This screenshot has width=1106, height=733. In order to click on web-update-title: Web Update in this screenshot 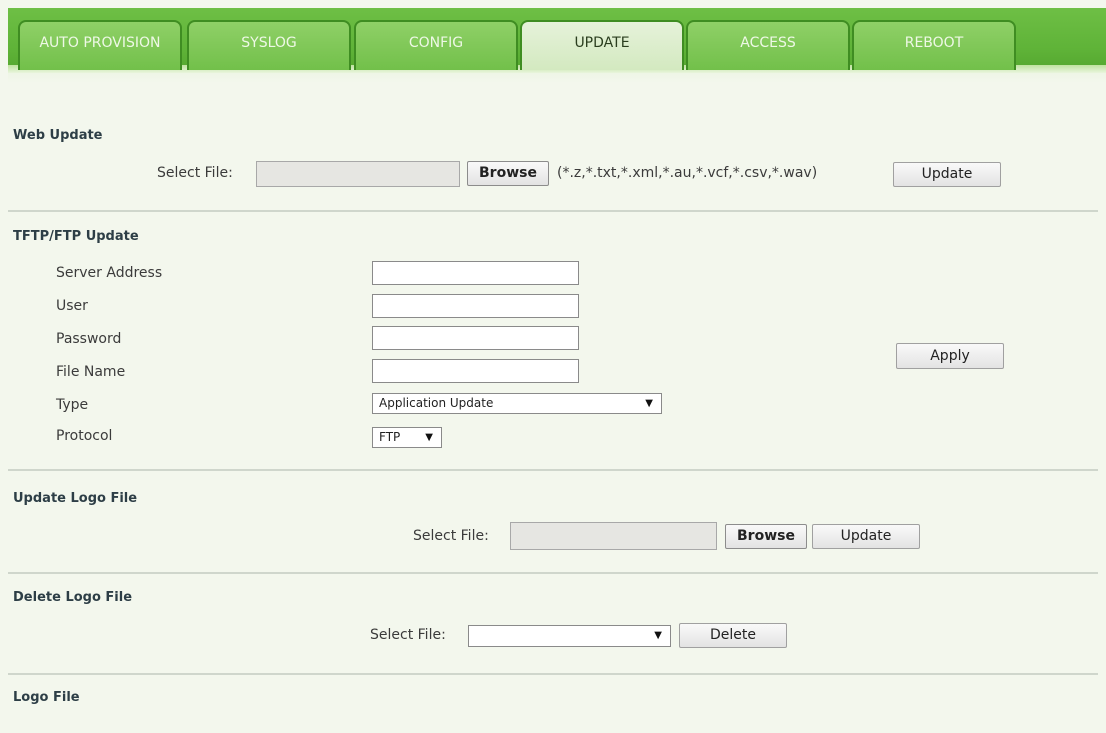, I will do `click(58, 135)`.